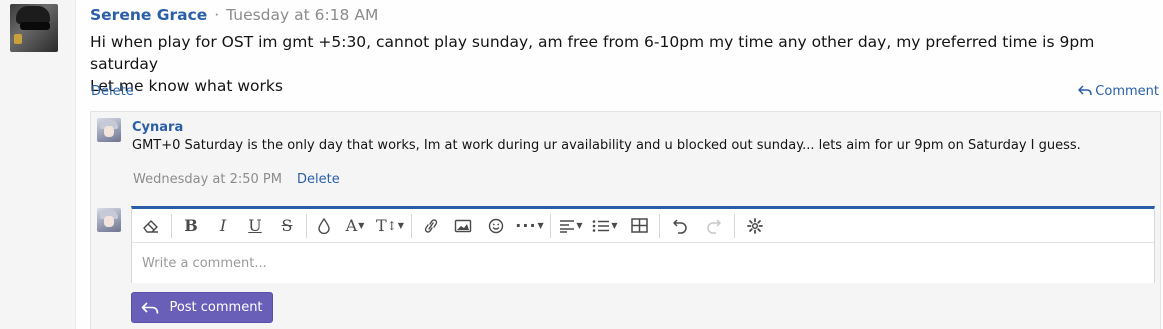  What do you see at coordinates (431, 226) in the screenshot?
I see `link-icon` at bounding box center [431, 226].